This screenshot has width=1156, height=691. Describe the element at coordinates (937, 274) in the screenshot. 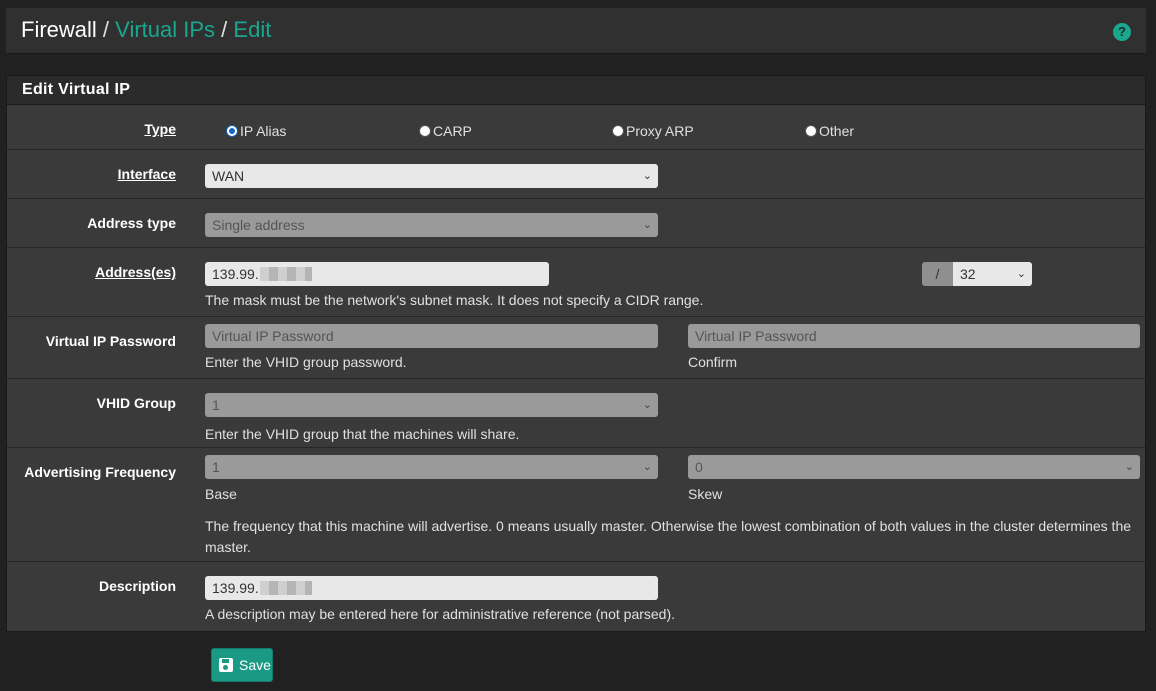

I see `cidr-slash: /` at that location.